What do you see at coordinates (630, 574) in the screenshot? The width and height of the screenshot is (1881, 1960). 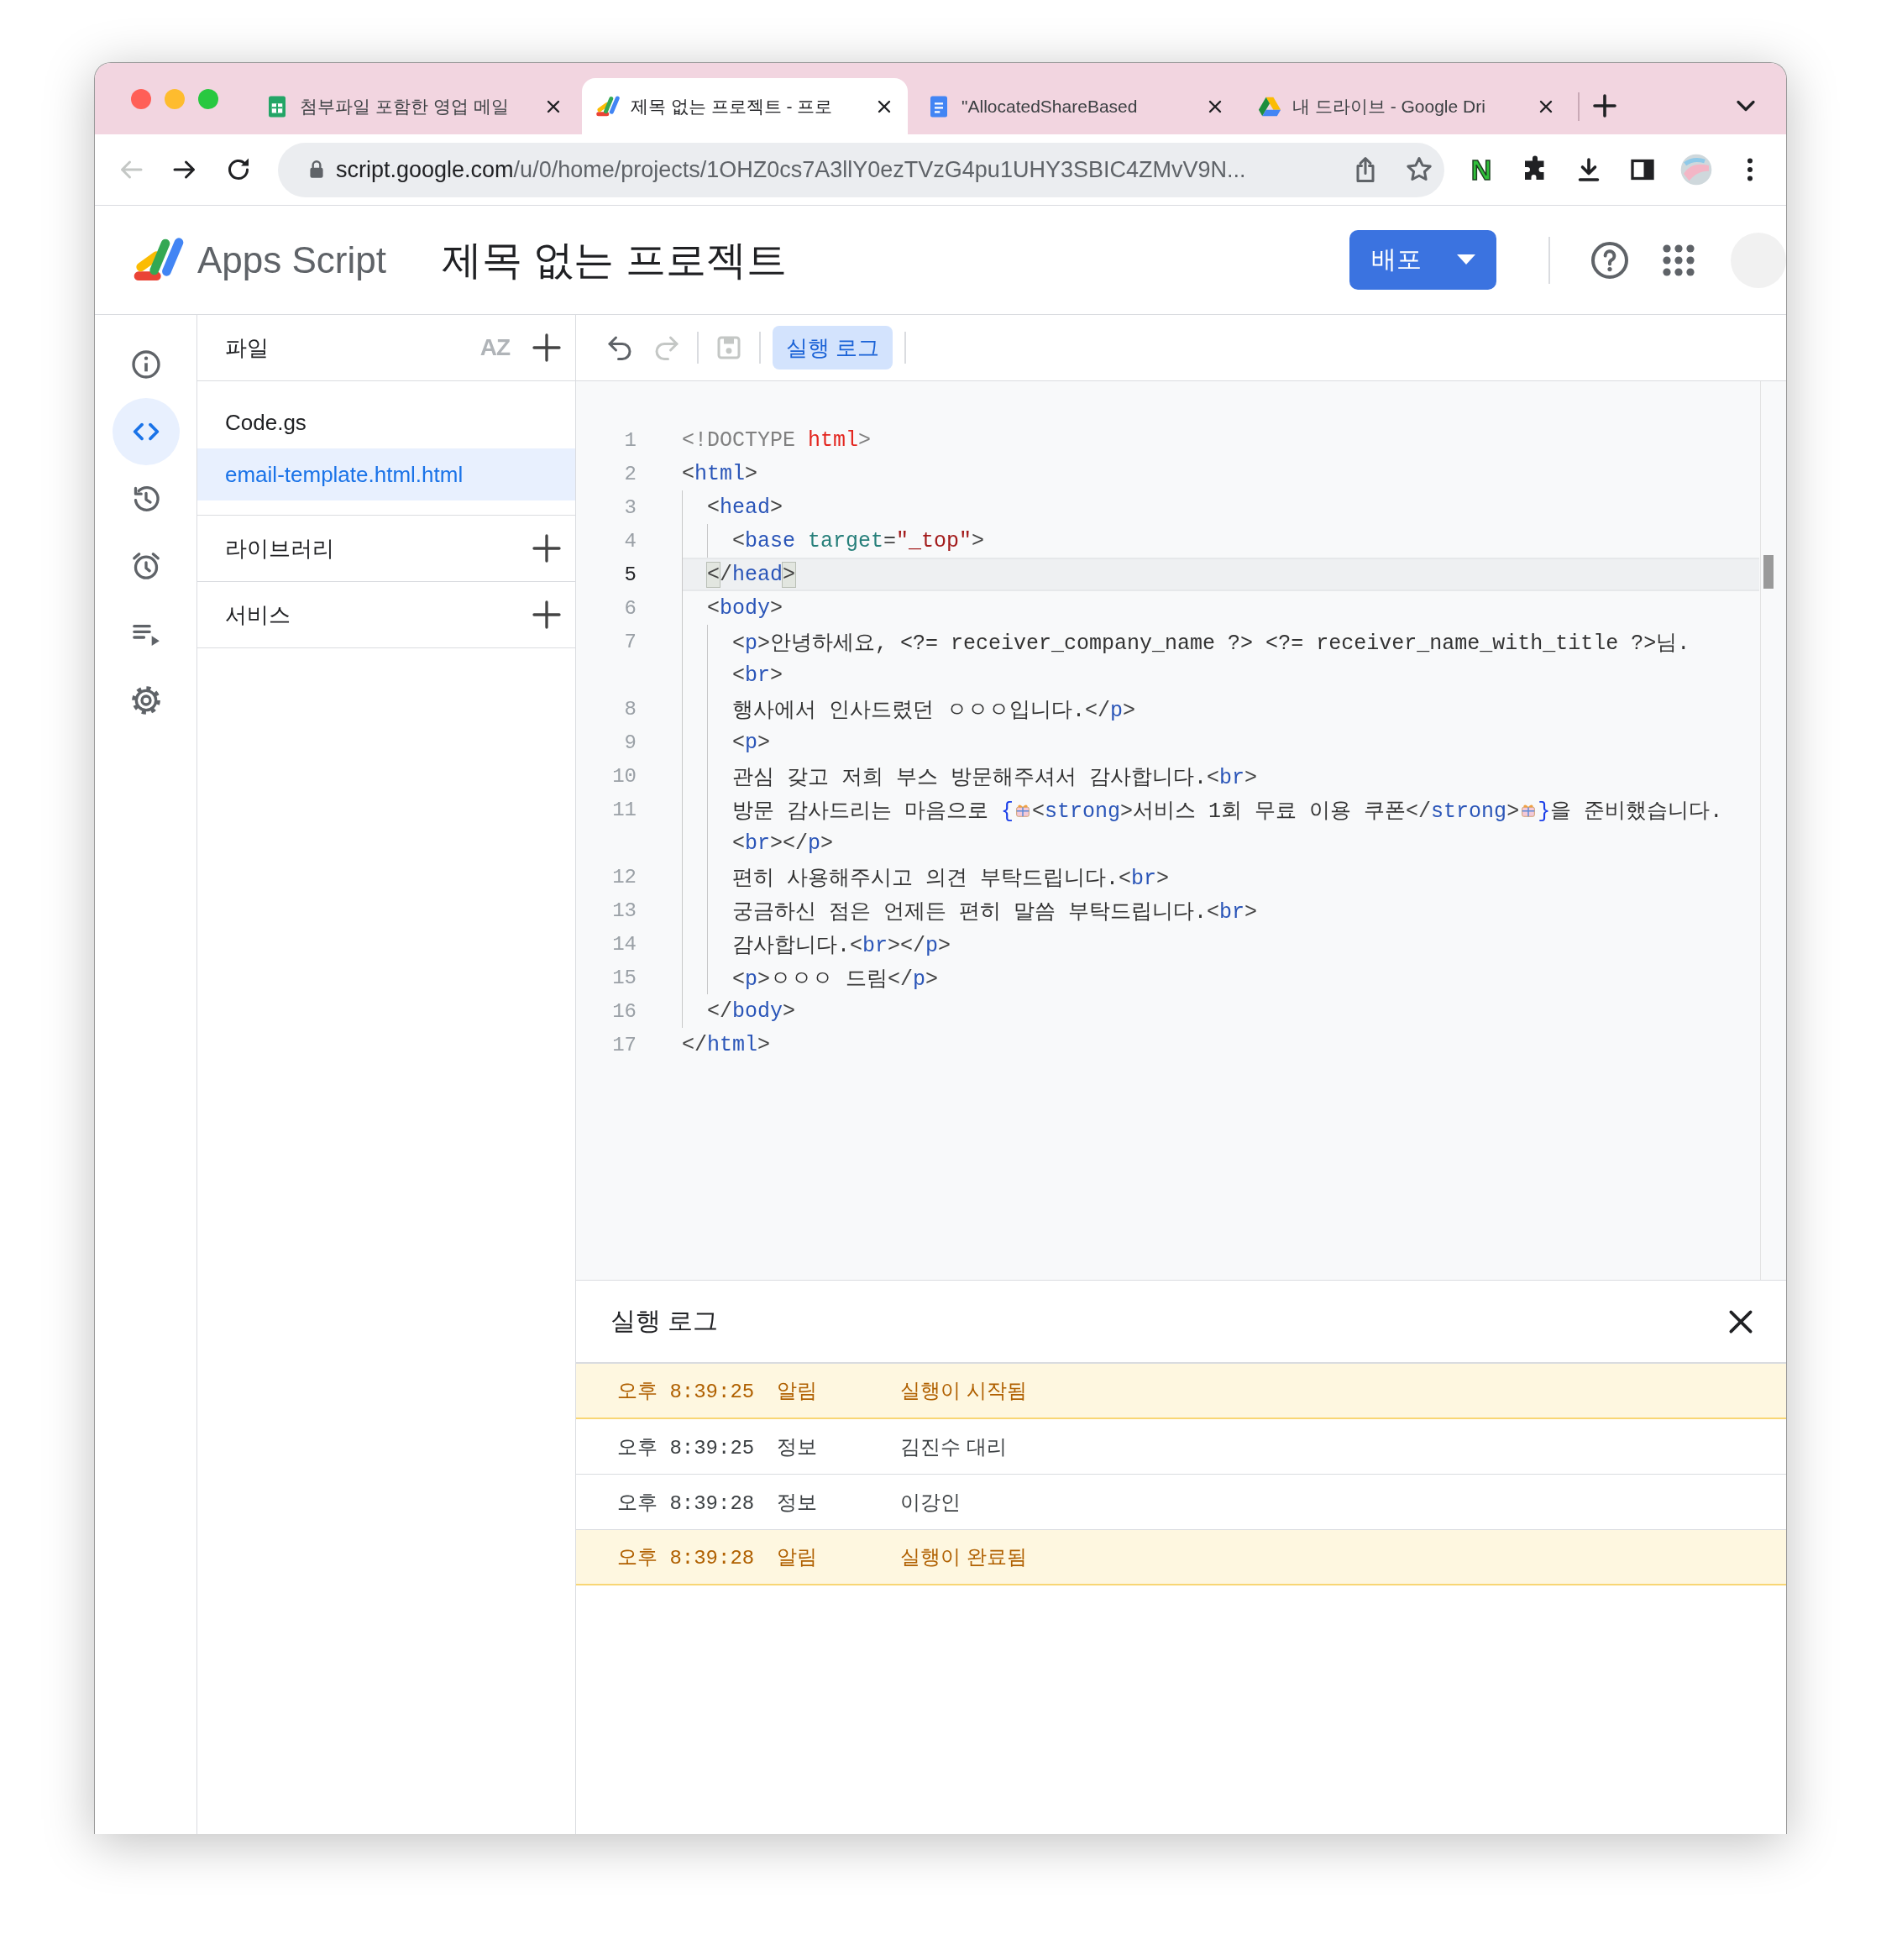 I see `line-number: 5` at bounding box center [630, 574].